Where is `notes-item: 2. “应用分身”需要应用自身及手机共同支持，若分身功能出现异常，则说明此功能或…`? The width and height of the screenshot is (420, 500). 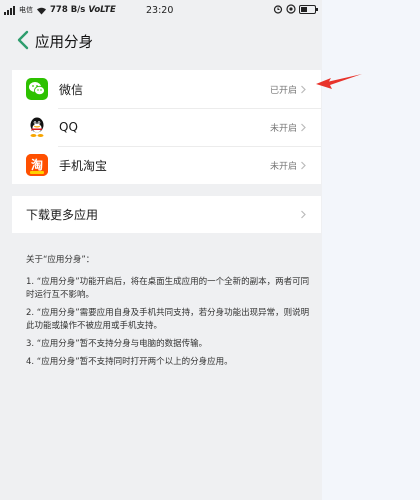
notes-item: 2. “应用分身”需要应用自身及手机共同支持，若分身功能出现异常，则说明此功能或… is located at coordinates (168, 319).